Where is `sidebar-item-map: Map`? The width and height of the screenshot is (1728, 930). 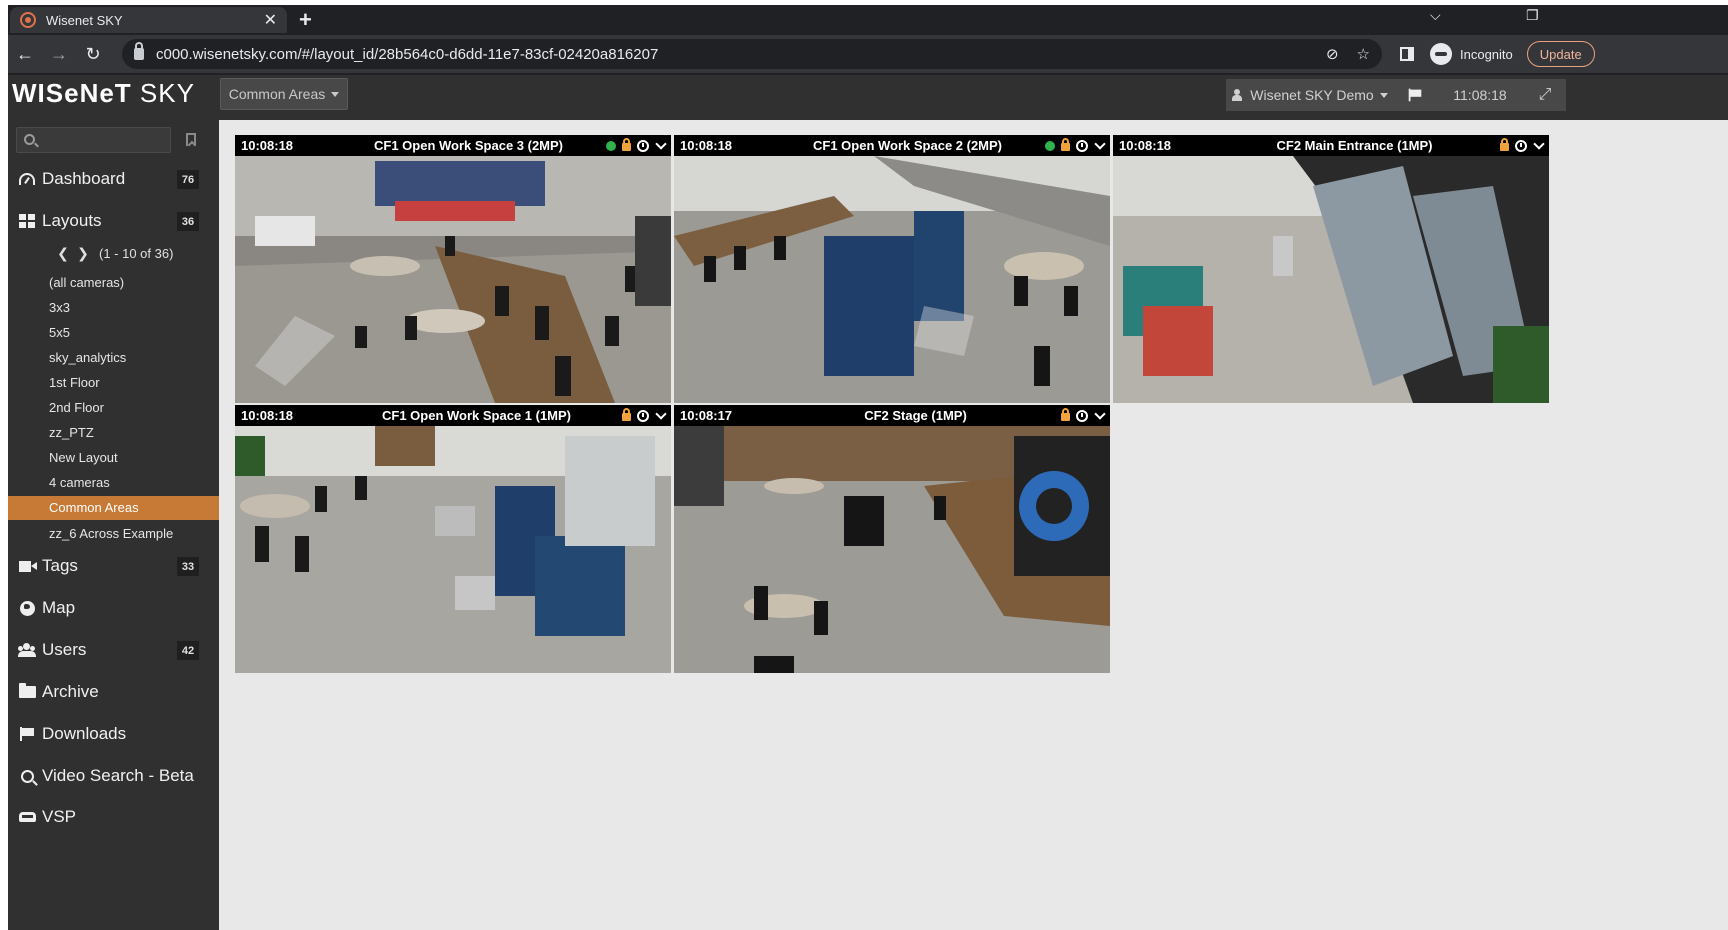
sidebar-item-map: Map is located at coordinates (113, 608).